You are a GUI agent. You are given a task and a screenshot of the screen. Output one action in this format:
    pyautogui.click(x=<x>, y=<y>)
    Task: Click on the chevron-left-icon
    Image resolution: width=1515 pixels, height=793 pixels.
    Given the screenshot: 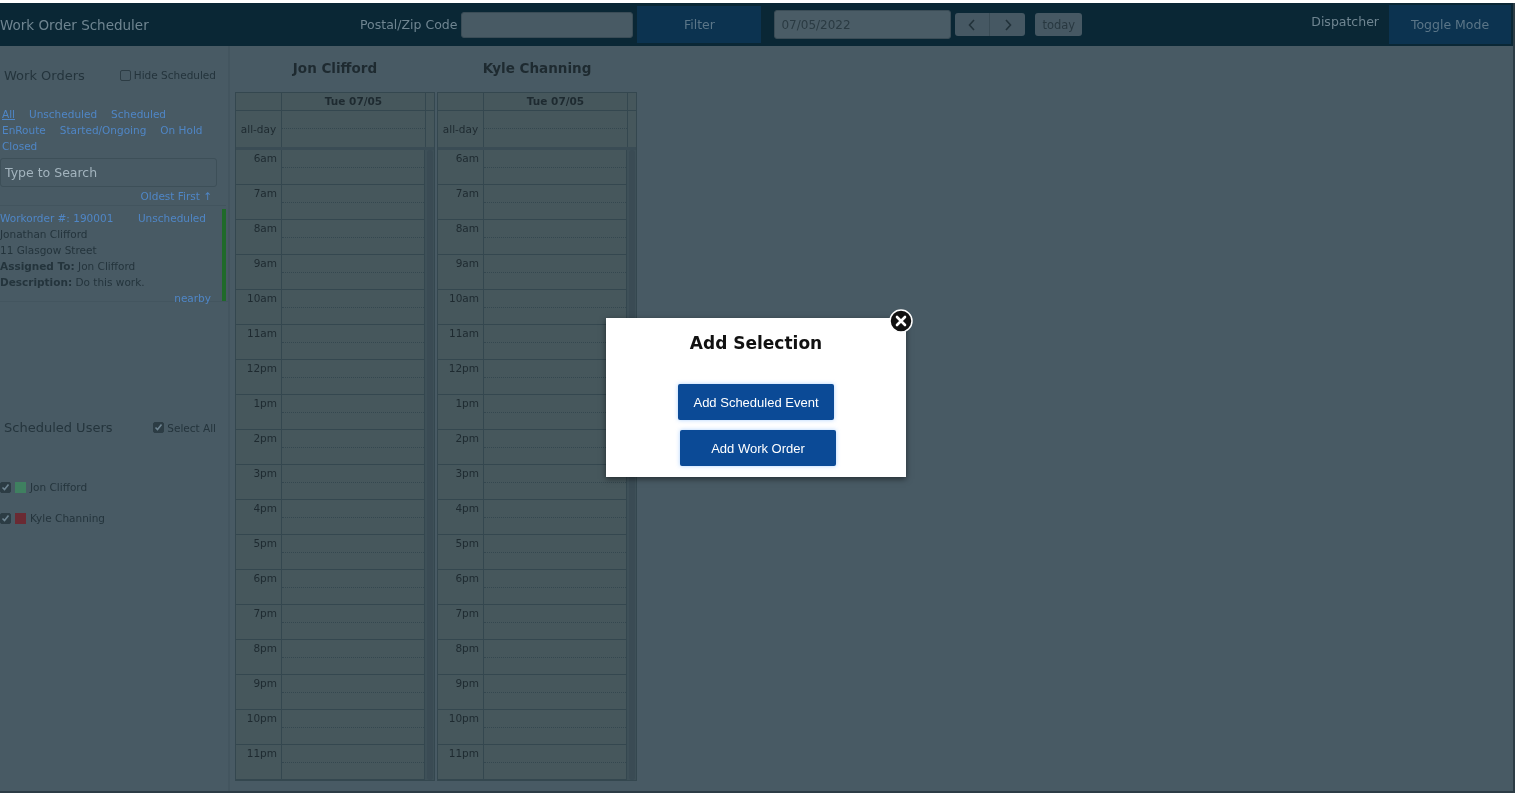 What is the action you would take?
    pyautogui.click(x=972, y=24)
    